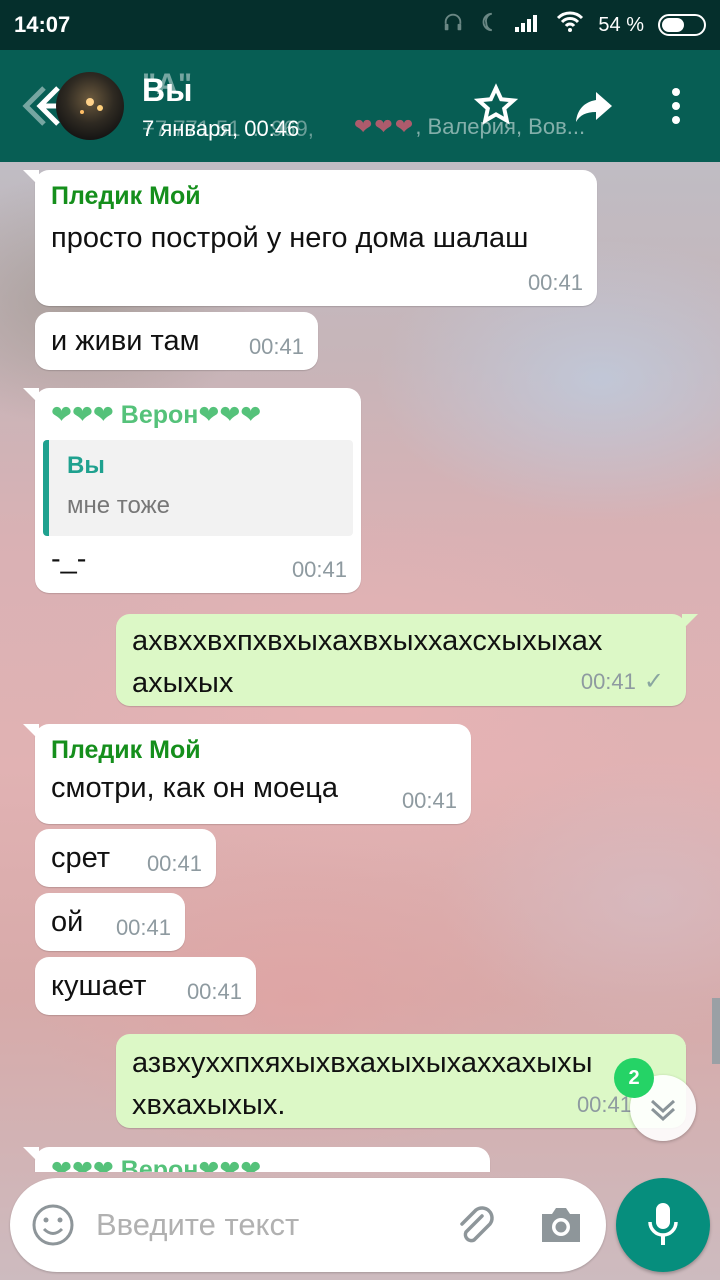 Image resolution: width=720 pixels, height=1280 pixels. Describe the element at coordinates (53, 1225) in the screenshot. I see `emoji-icon` at that location.